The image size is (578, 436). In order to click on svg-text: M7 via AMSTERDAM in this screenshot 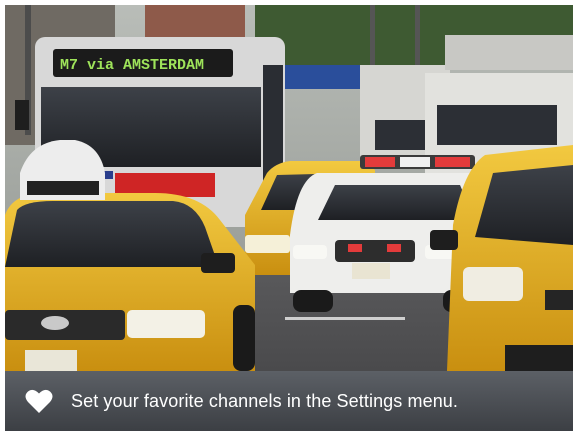, I will do `click(132, 65)`.